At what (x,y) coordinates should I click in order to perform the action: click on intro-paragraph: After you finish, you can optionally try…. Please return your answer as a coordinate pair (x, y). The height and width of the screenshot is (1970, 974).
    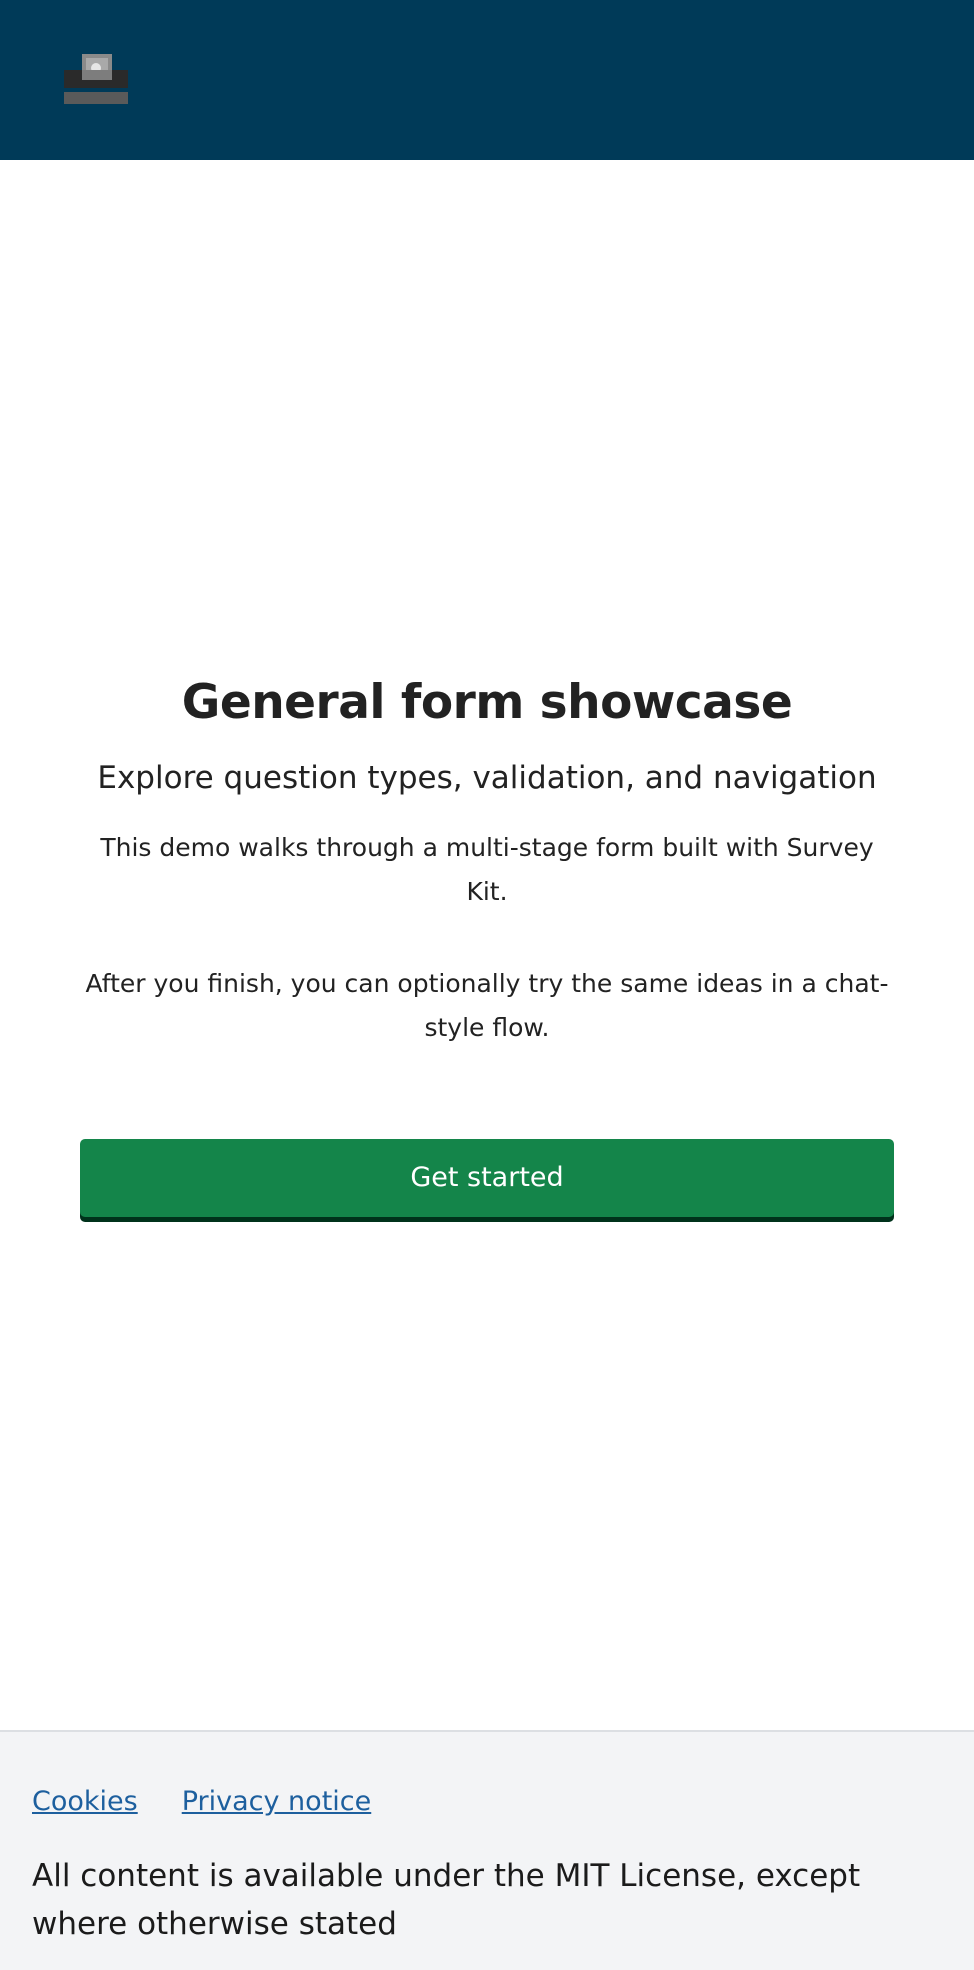
    Looking at the image, I should click on (487, 1005).